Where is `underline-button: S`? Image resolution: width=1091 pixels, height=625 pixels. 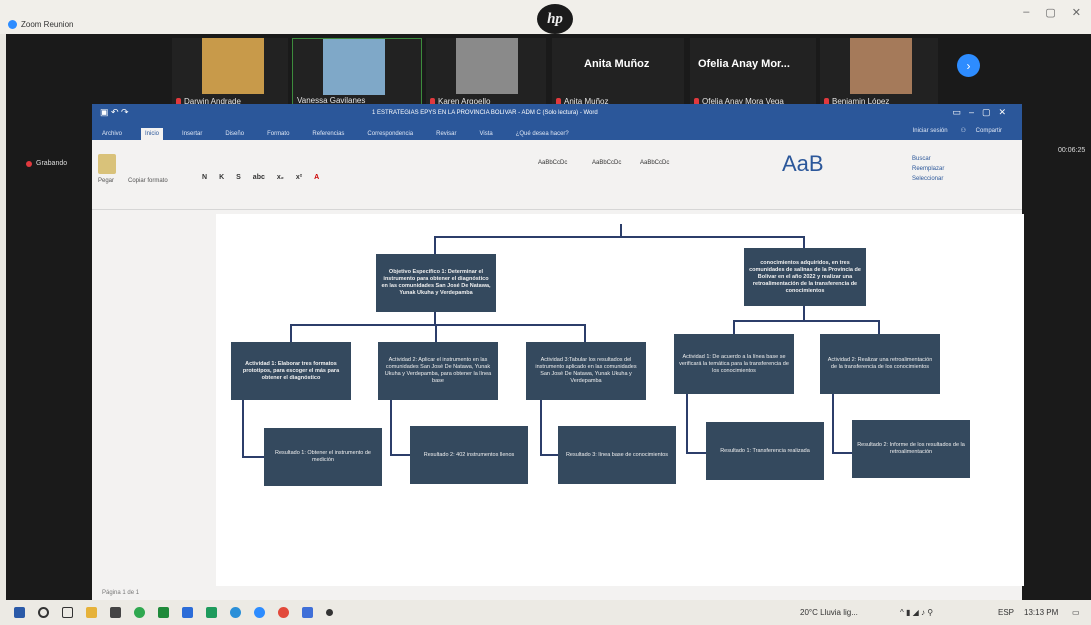 underline-button: S is located at coordinates (238, 177).